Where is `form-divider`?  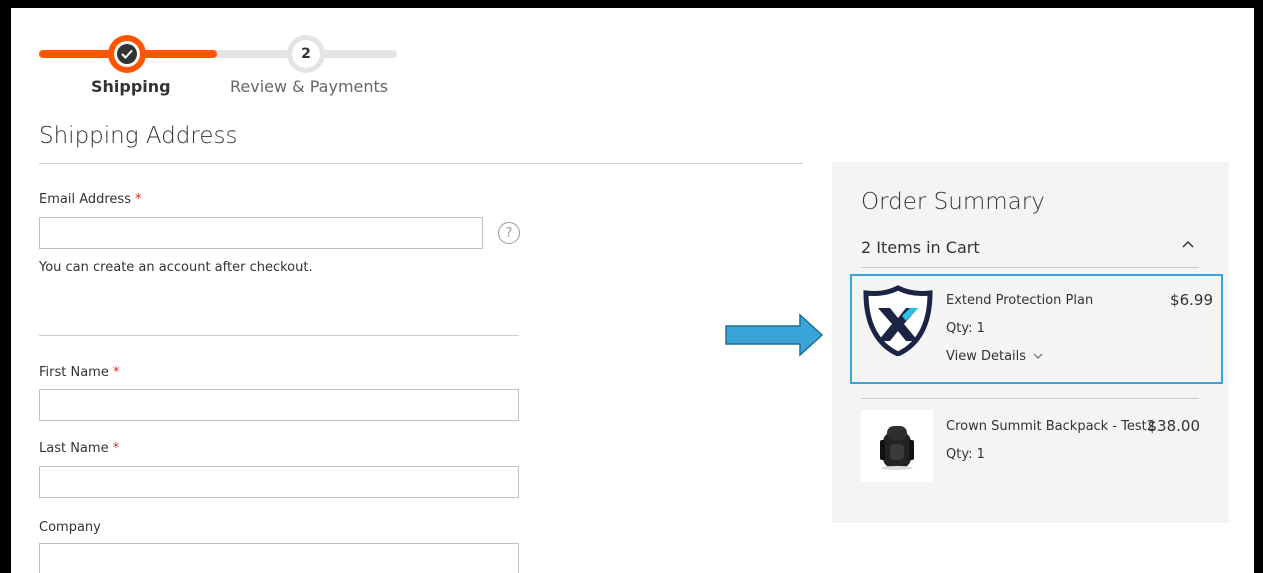
form-divider is located at coordinates (279, 335).